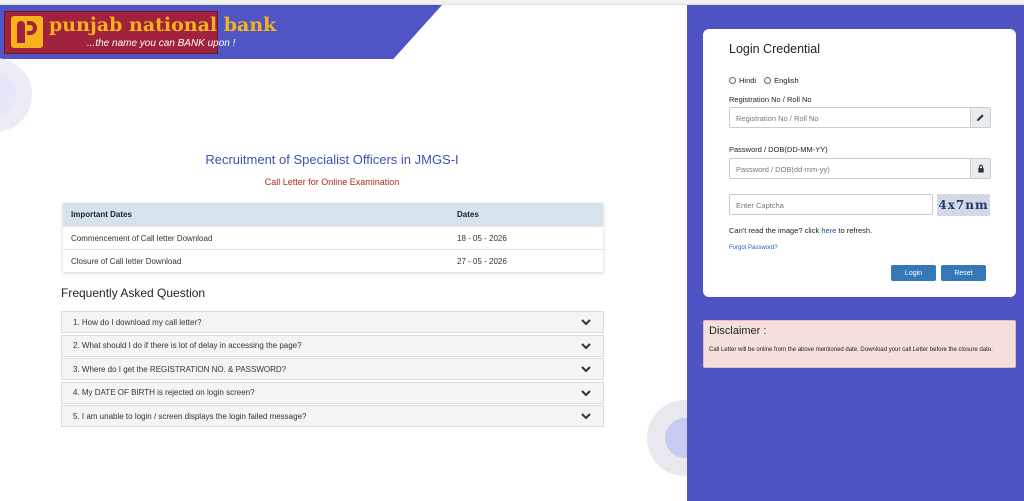 The height and width of the screenshot is (501, 1024). I want to click on lock-icon, so click(980, 168).